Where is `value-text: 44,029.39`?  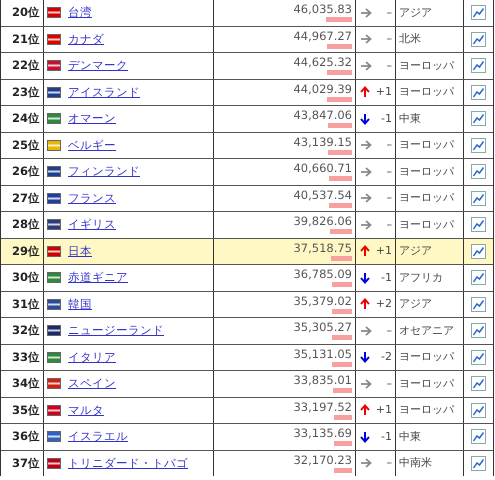
value-text: 44,029.39 is located at coordinates (322, 89).